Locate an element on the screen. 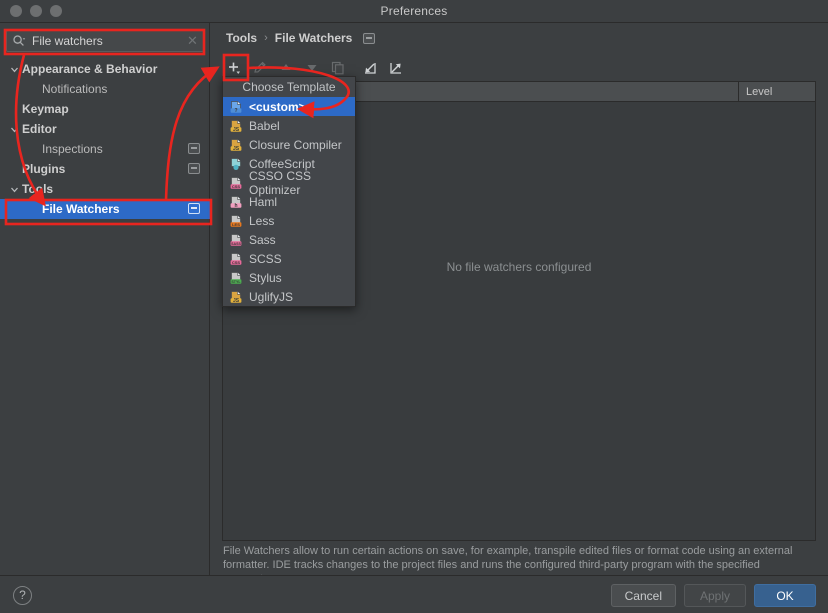  template-item: JS Babel is located at coordinates (289, 125).